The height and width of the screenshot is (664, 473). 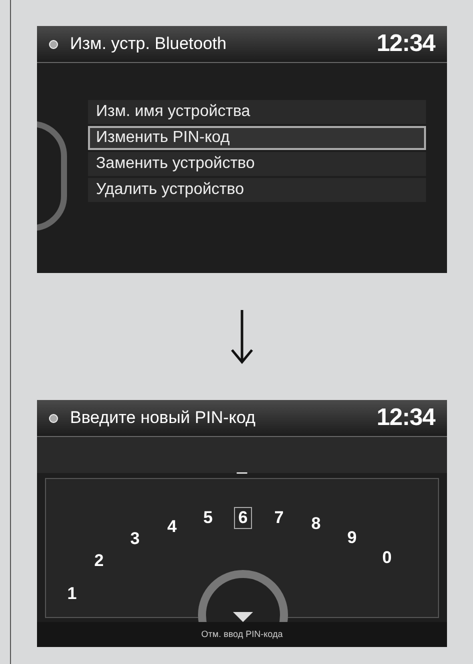 What do you see at coordinates (135, 539) in the screenshot?
I see `digit-key: 3` at bounding box center [135, 539].